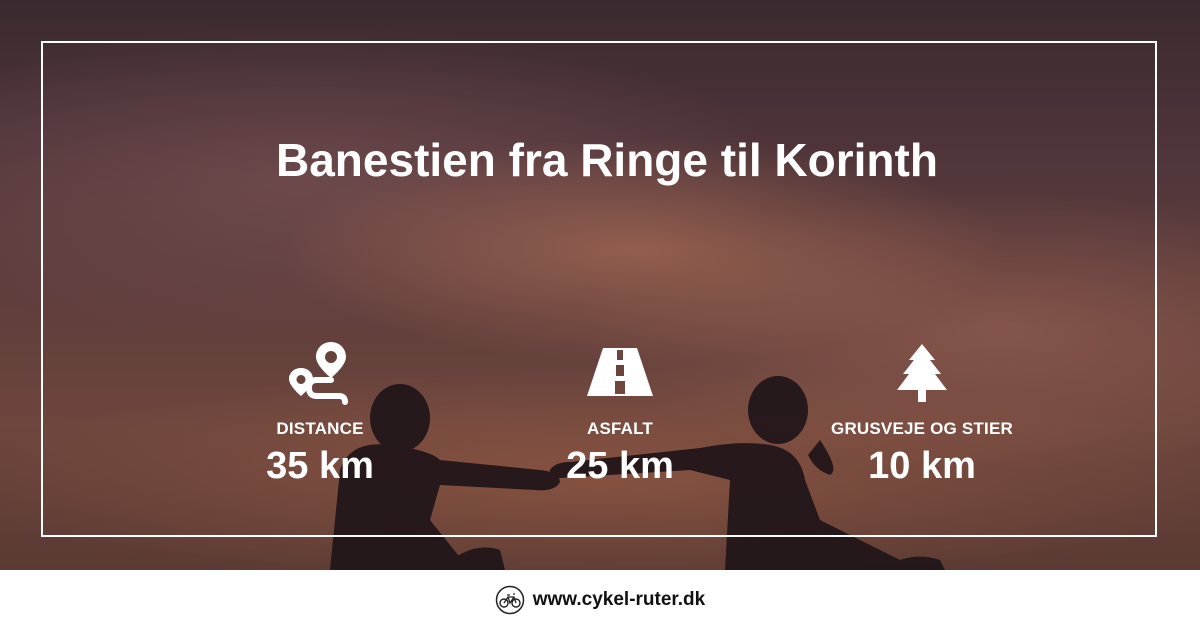 This screenshot has height=630, width=1200. What do you see at coordinates (619, 600) in the screenshot?
I see `footer-site-link: www.cykel-ruter.dk` at bounding box center [619, 600].